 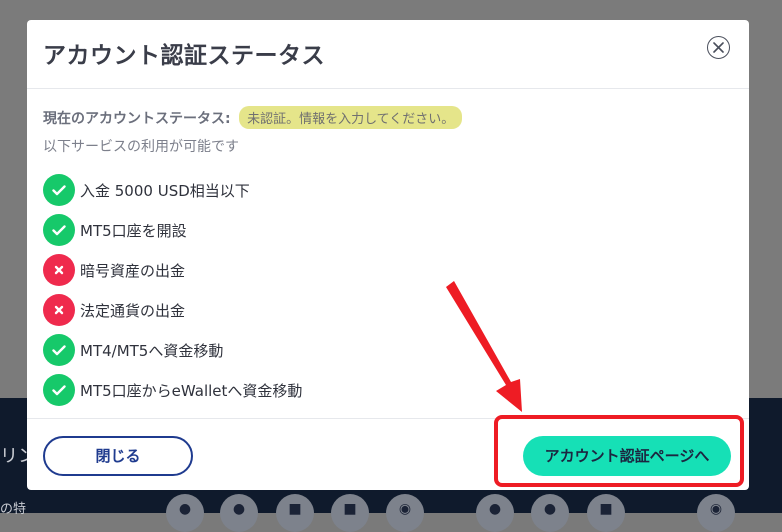 I want to click on close-button: 閉じる, so click(x=118, y=456).